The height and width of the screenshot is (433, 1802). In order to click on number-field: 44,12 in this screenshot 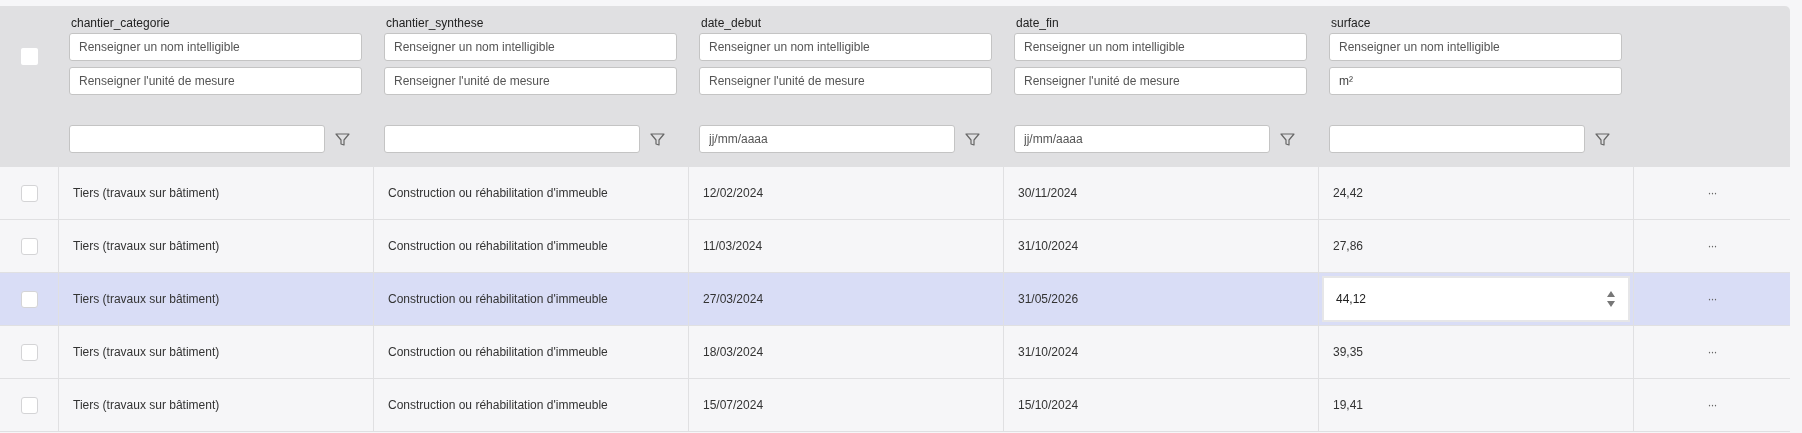, I will do `click(1476, 299)`.